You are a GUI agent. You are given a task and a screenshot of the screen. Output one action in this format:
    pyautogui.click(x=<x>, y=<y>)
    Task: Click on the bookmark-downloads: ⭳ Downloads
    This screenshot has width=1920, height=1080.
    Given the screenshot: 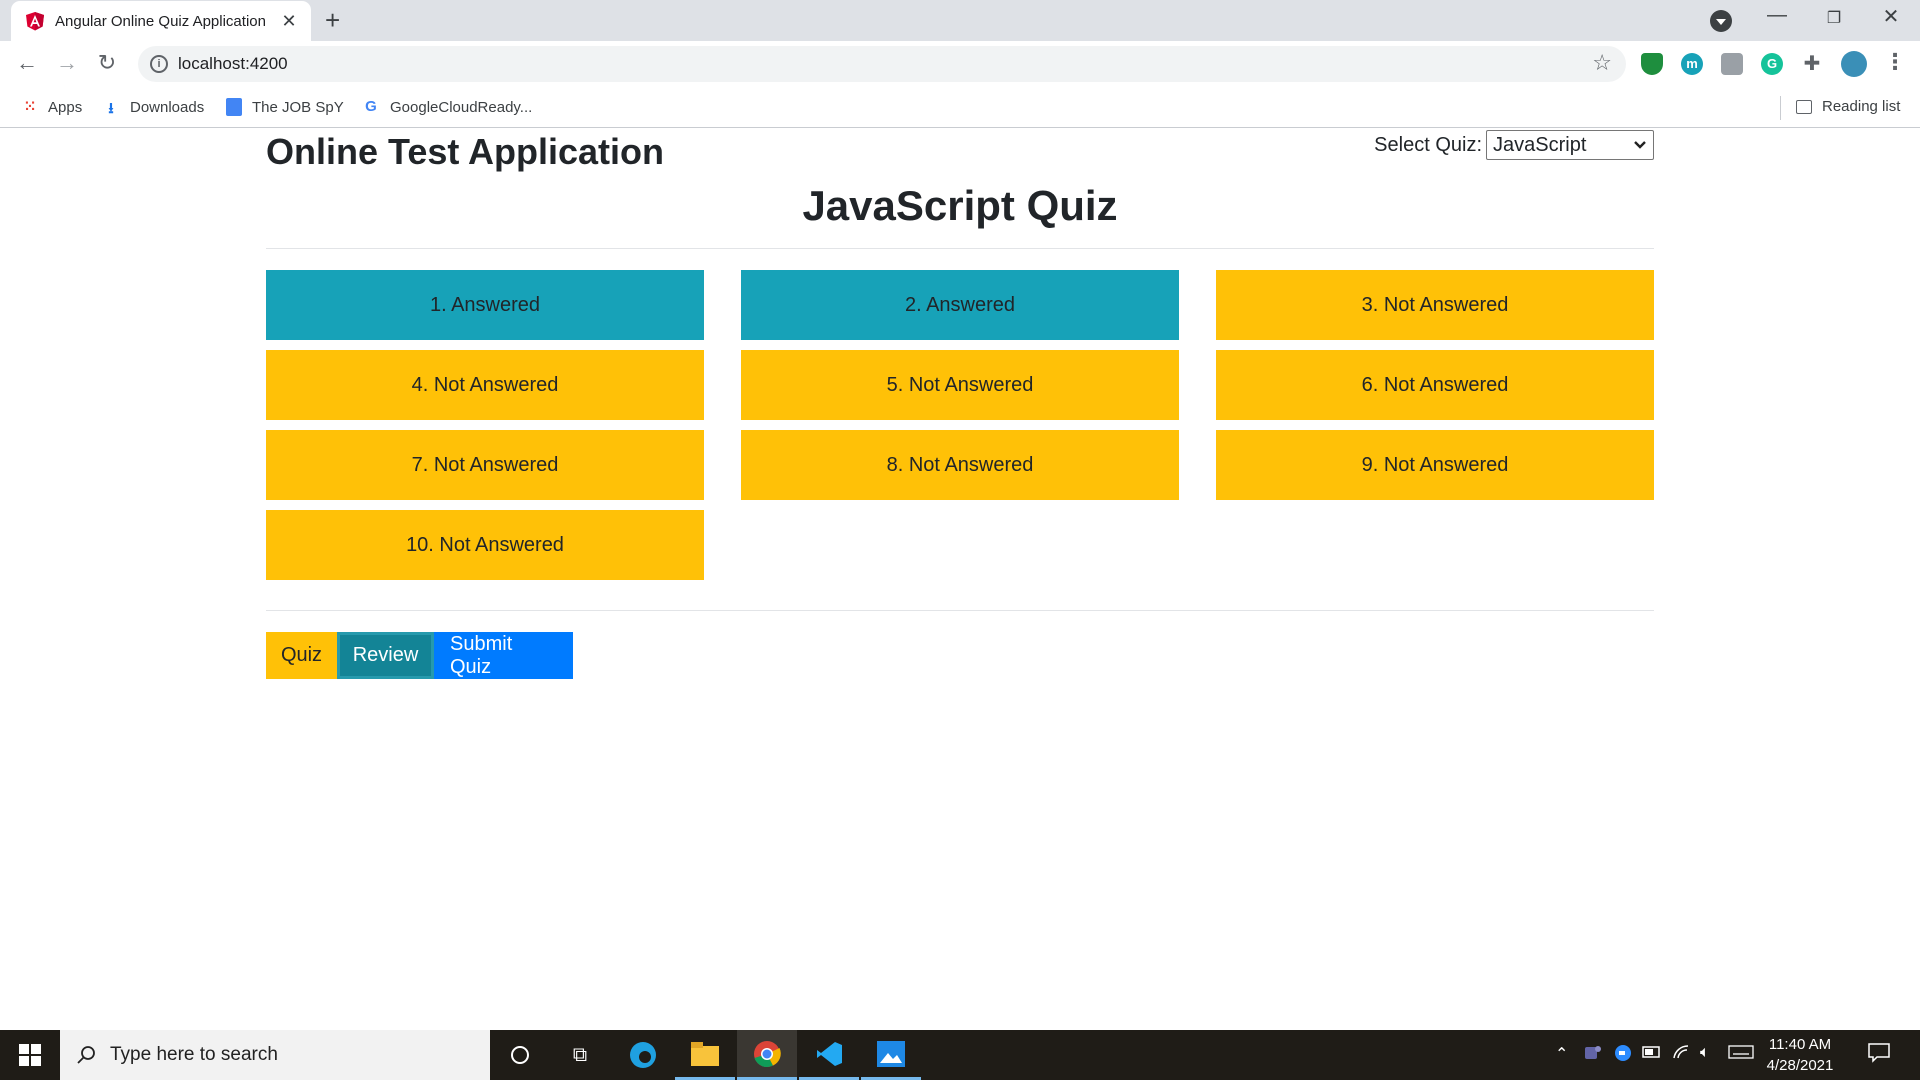 What is the action you would take?
    pyautogui.click(x=153, y=108)
    